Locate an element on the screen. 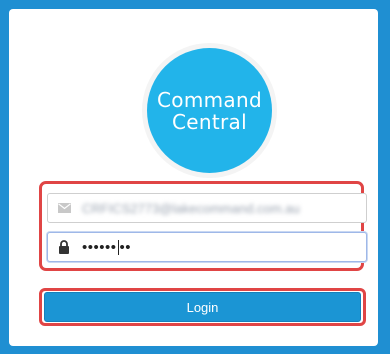  text-caret is located at coordinates (118, 248).